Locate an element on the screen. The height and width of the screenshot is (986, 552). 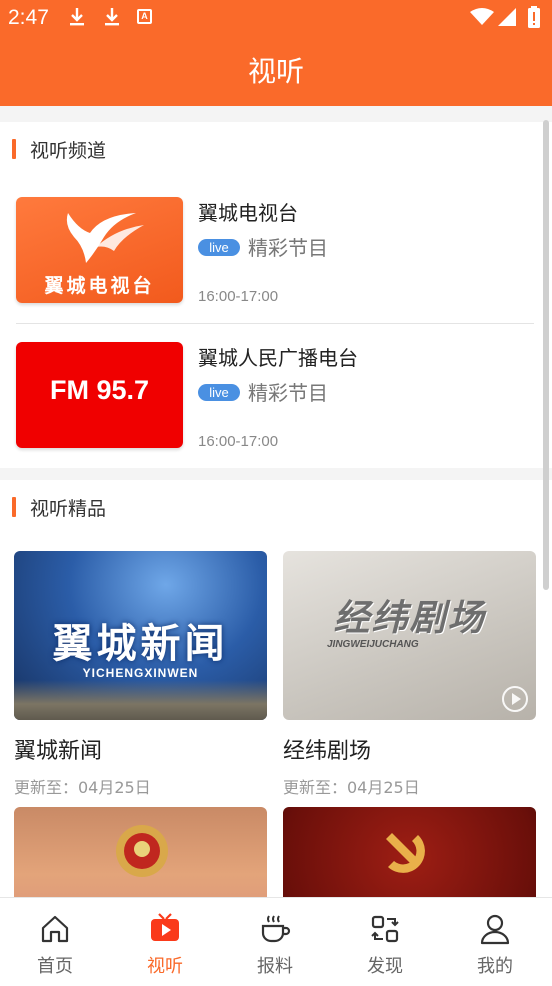
fm-channel-logo: FM 95.7 is located at coordinates (99, 395).